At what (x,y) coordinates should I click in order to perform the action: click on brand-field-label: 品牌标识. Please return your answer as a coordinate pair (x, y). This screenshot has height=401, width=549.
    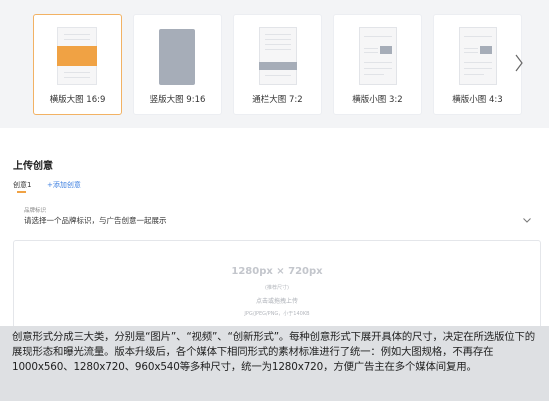
    Looking at the image, I should click on (35, 211).